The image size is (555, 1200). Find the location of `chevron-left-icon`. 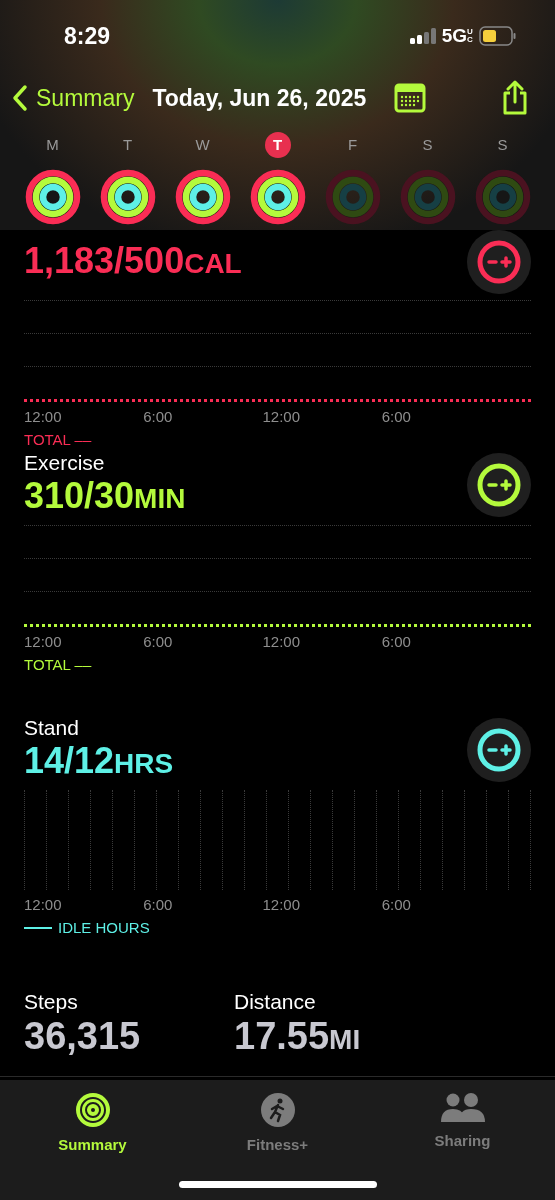

chevron-left-icon is located at coordinates (20, 98).